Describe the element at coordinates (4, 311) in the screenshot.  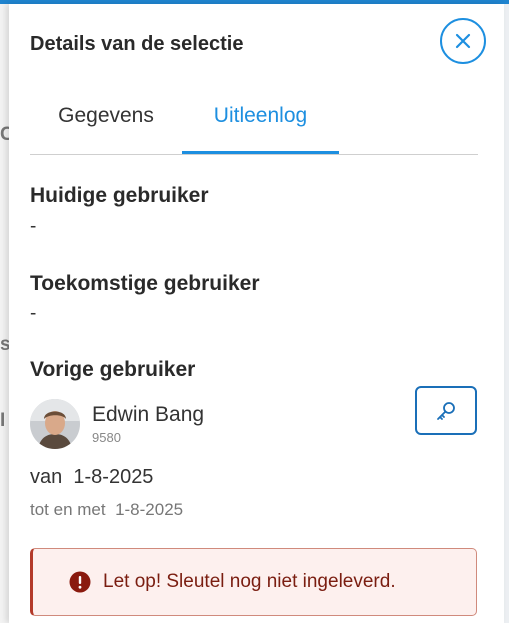
I see `background-page: C s I` at that location.